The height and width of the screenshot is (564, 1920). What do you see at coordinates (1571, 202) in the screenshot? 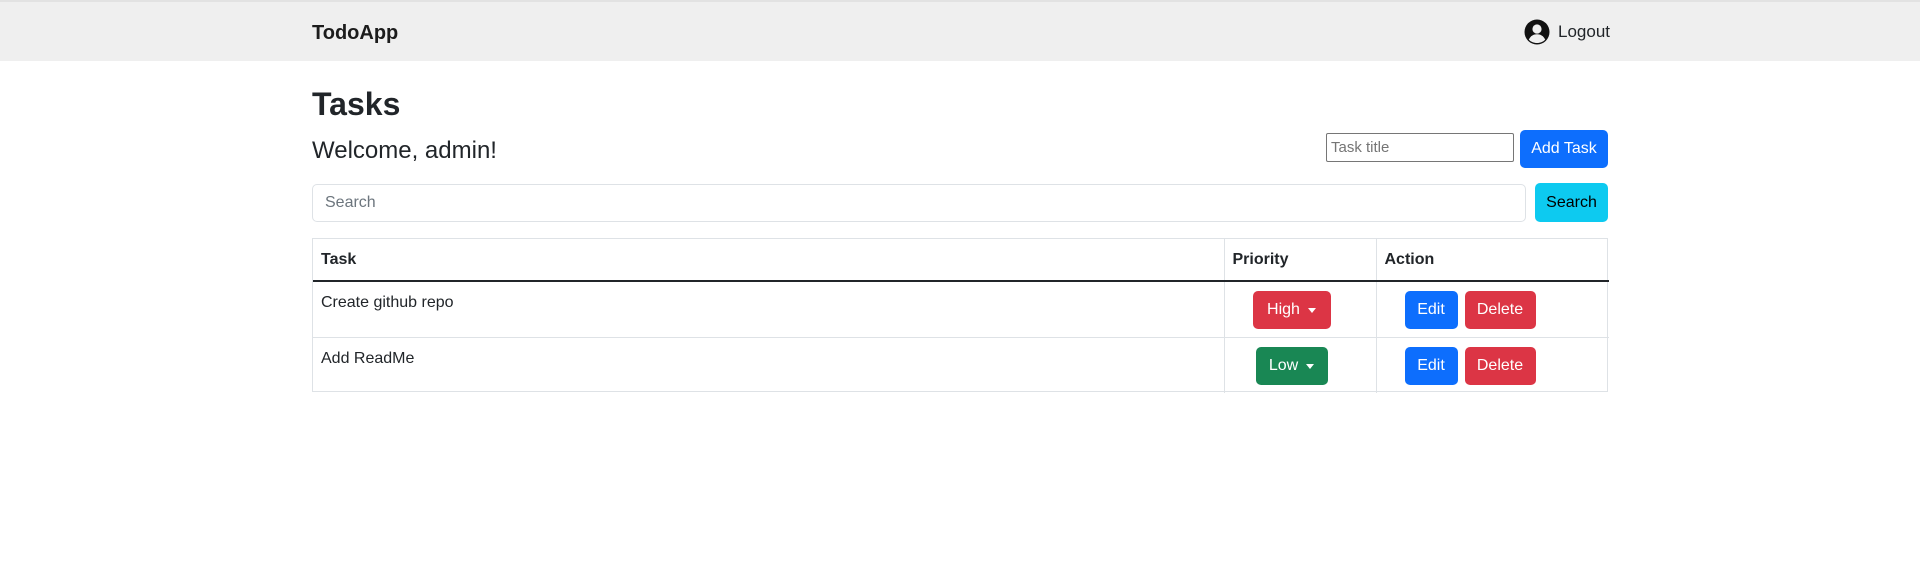
I see `search-button: Search` at bounding box center [1571, 202].